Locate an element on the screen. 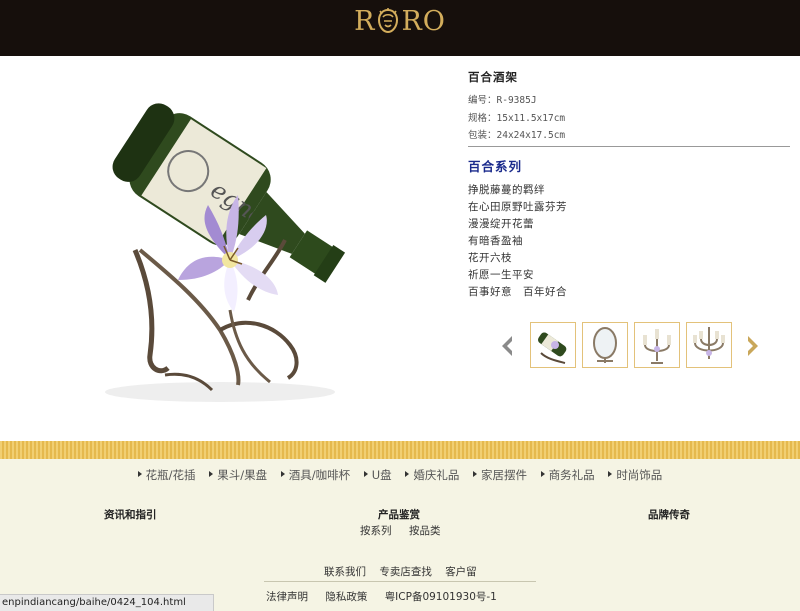 This screenshot has width=800, height=611. description-line: 有暗香盈袖 is located at coordinates (495, 241).